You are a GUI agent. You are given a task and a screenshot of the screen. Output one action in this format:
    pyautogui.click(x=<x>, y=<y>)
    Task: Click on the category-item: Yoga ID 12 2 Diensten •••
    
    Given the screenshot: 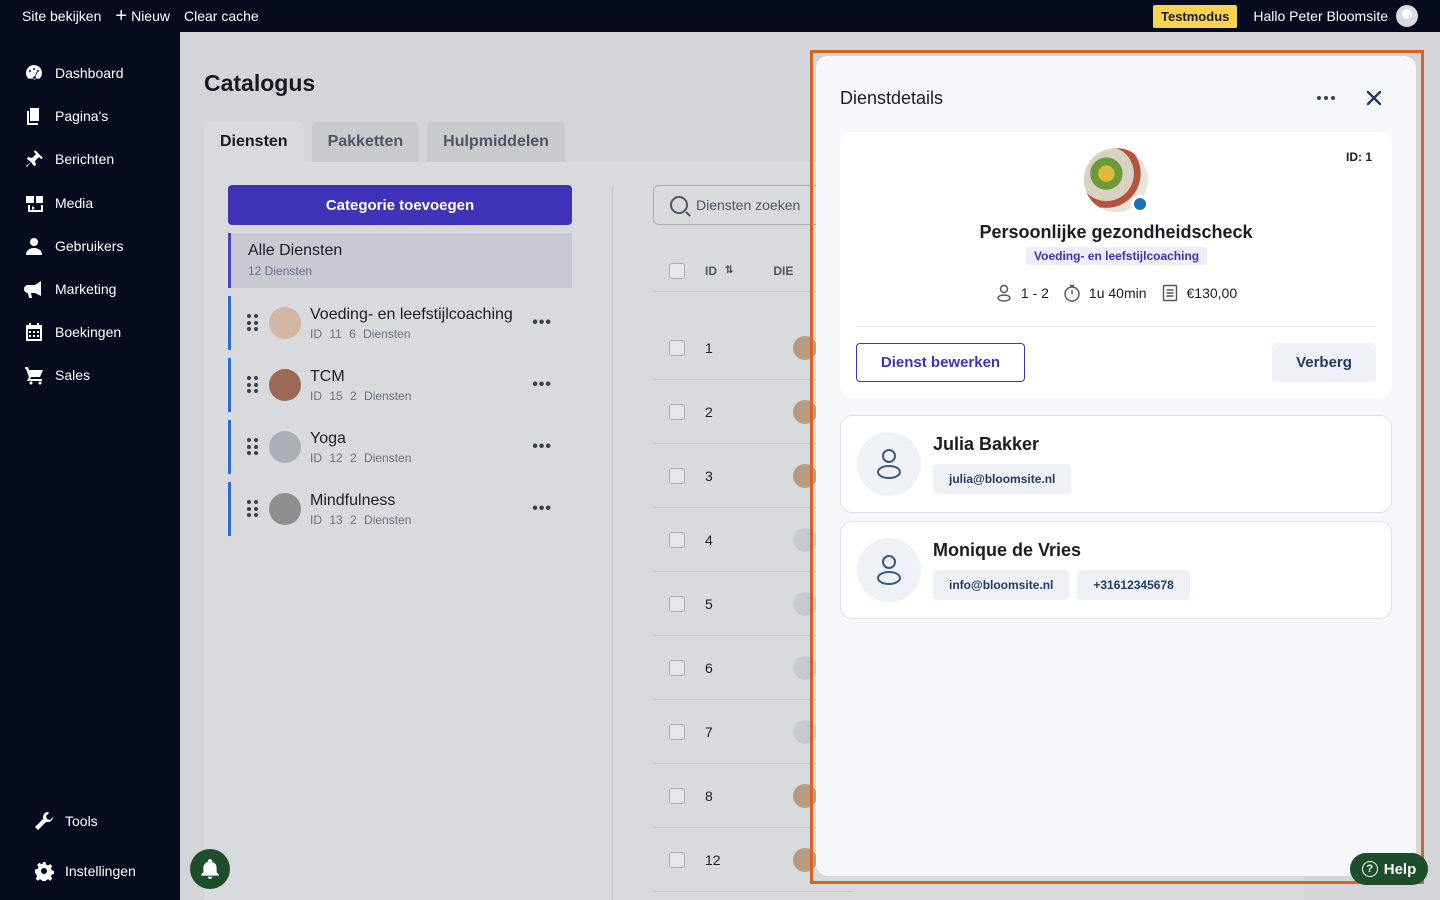 What is the action you would take?
    pyautogui.click(x=400, y=447)
    